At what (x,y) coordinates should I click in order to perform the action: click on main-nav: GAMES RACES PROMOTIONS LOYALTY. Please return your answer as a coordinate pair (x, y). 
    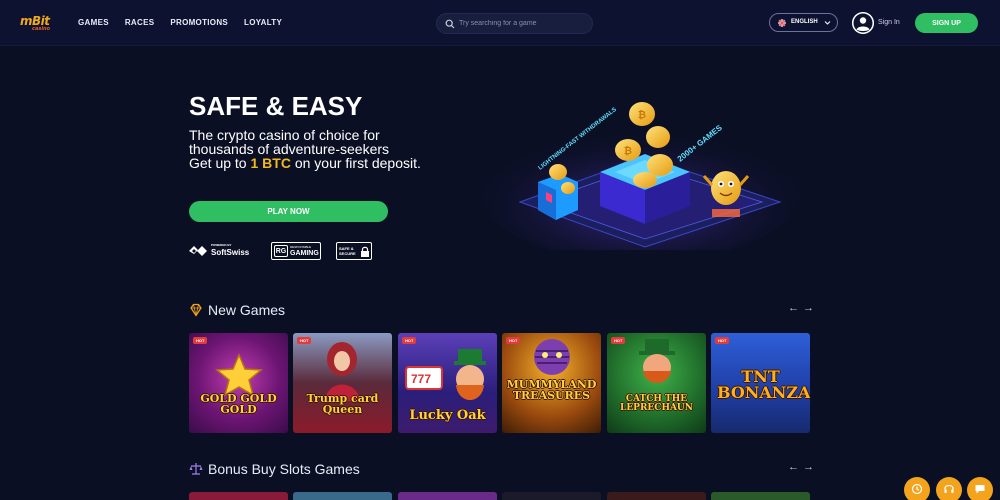
    Looking at the image, I should click on (180, 22).